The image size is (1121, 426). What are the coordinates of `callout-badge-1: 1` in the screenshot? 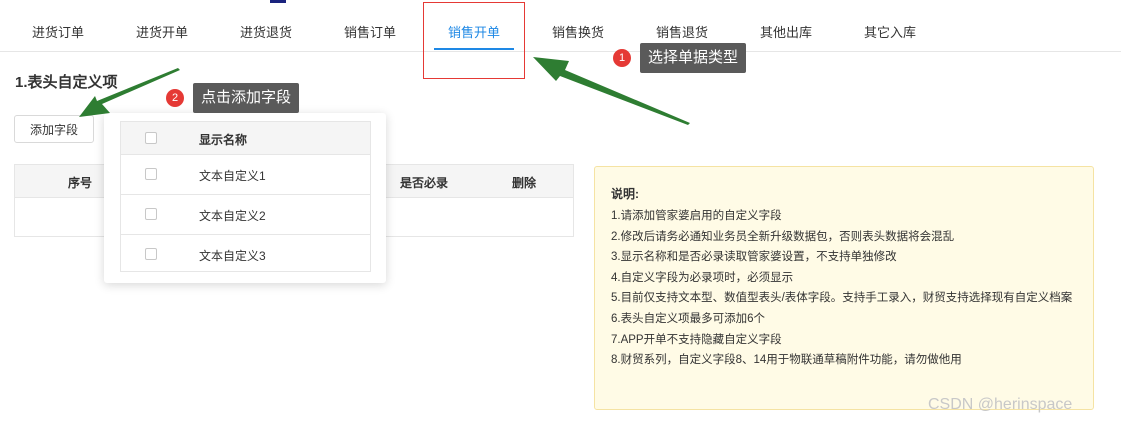 It's located at (622, 58).